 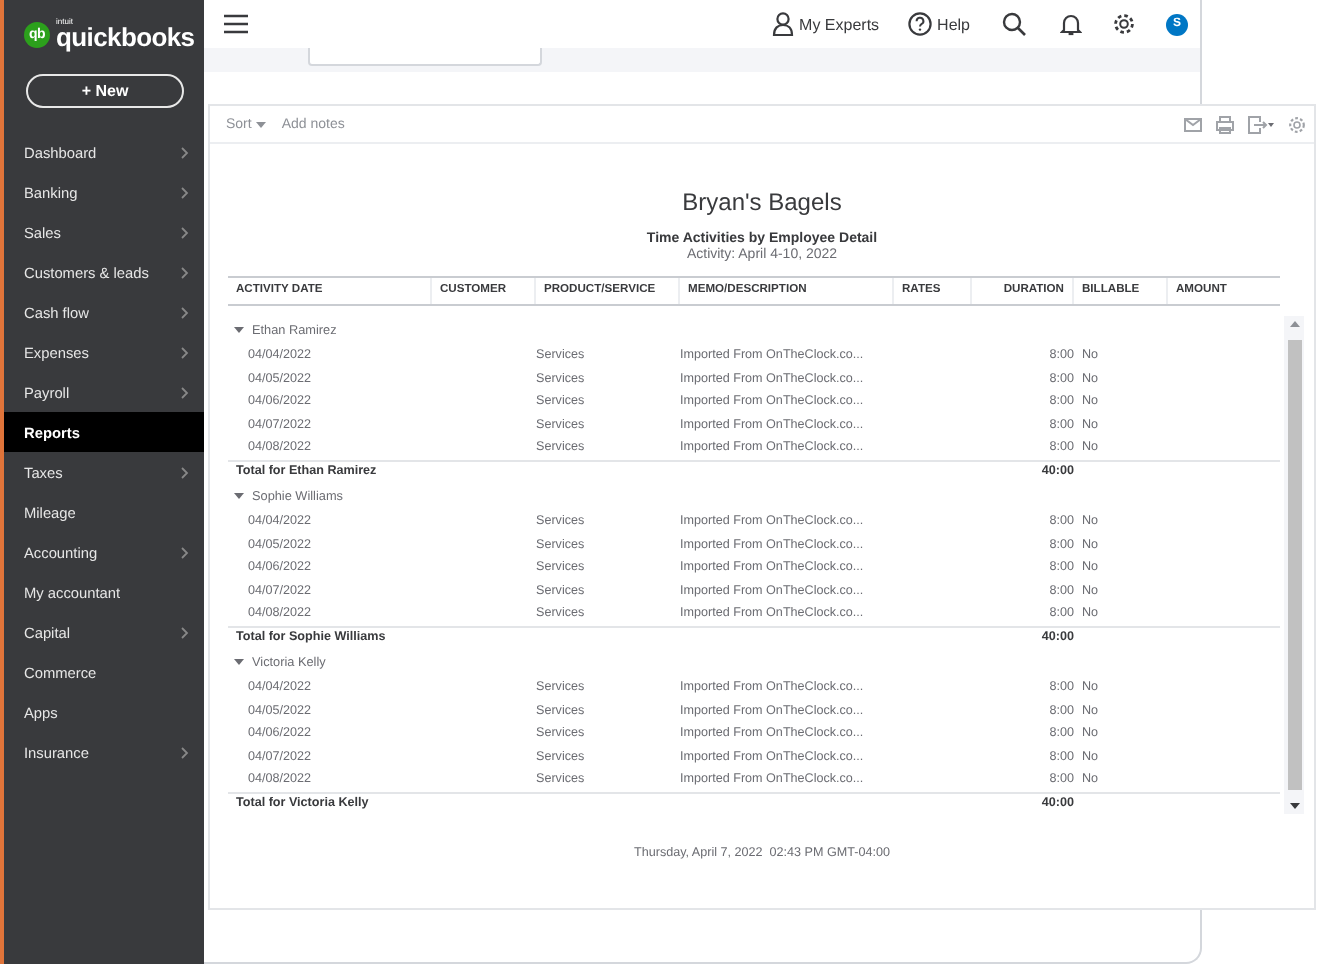 I want to click on new-button: + New, so click(x=105, y=91).